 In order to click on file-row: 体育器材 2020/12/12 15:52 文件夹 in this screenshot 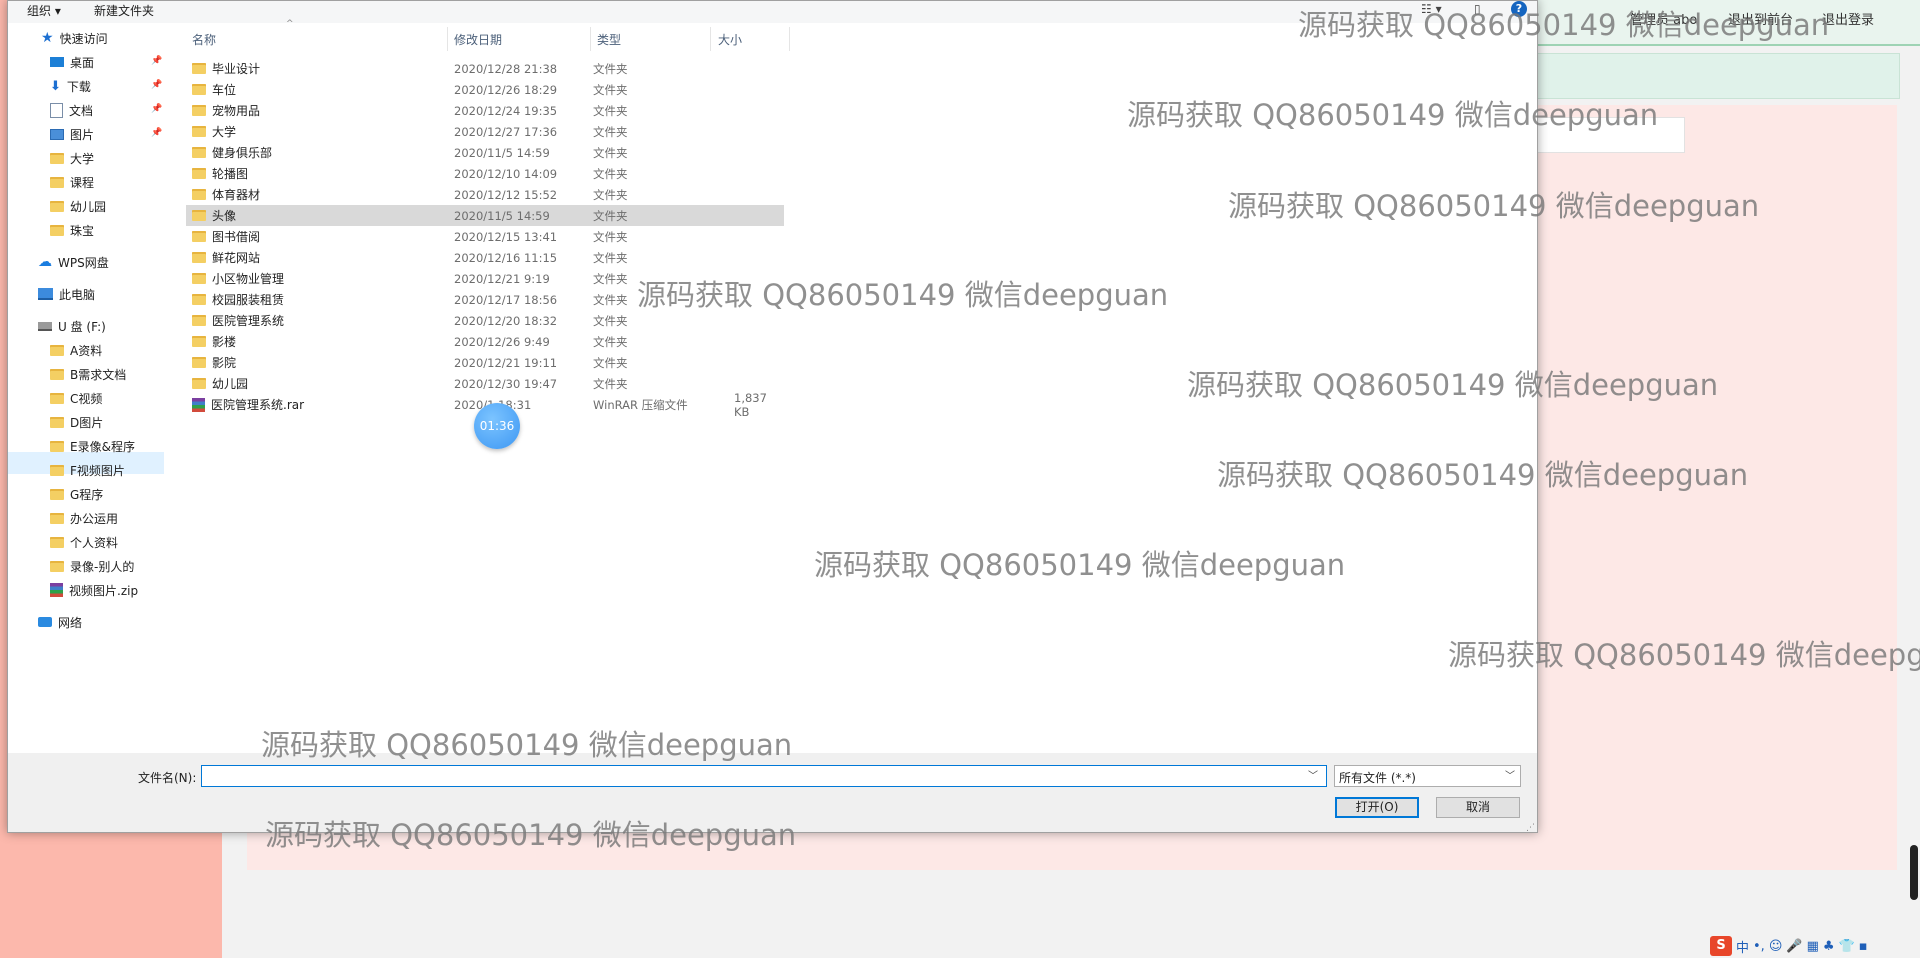, I will do `click(485, 194)`.